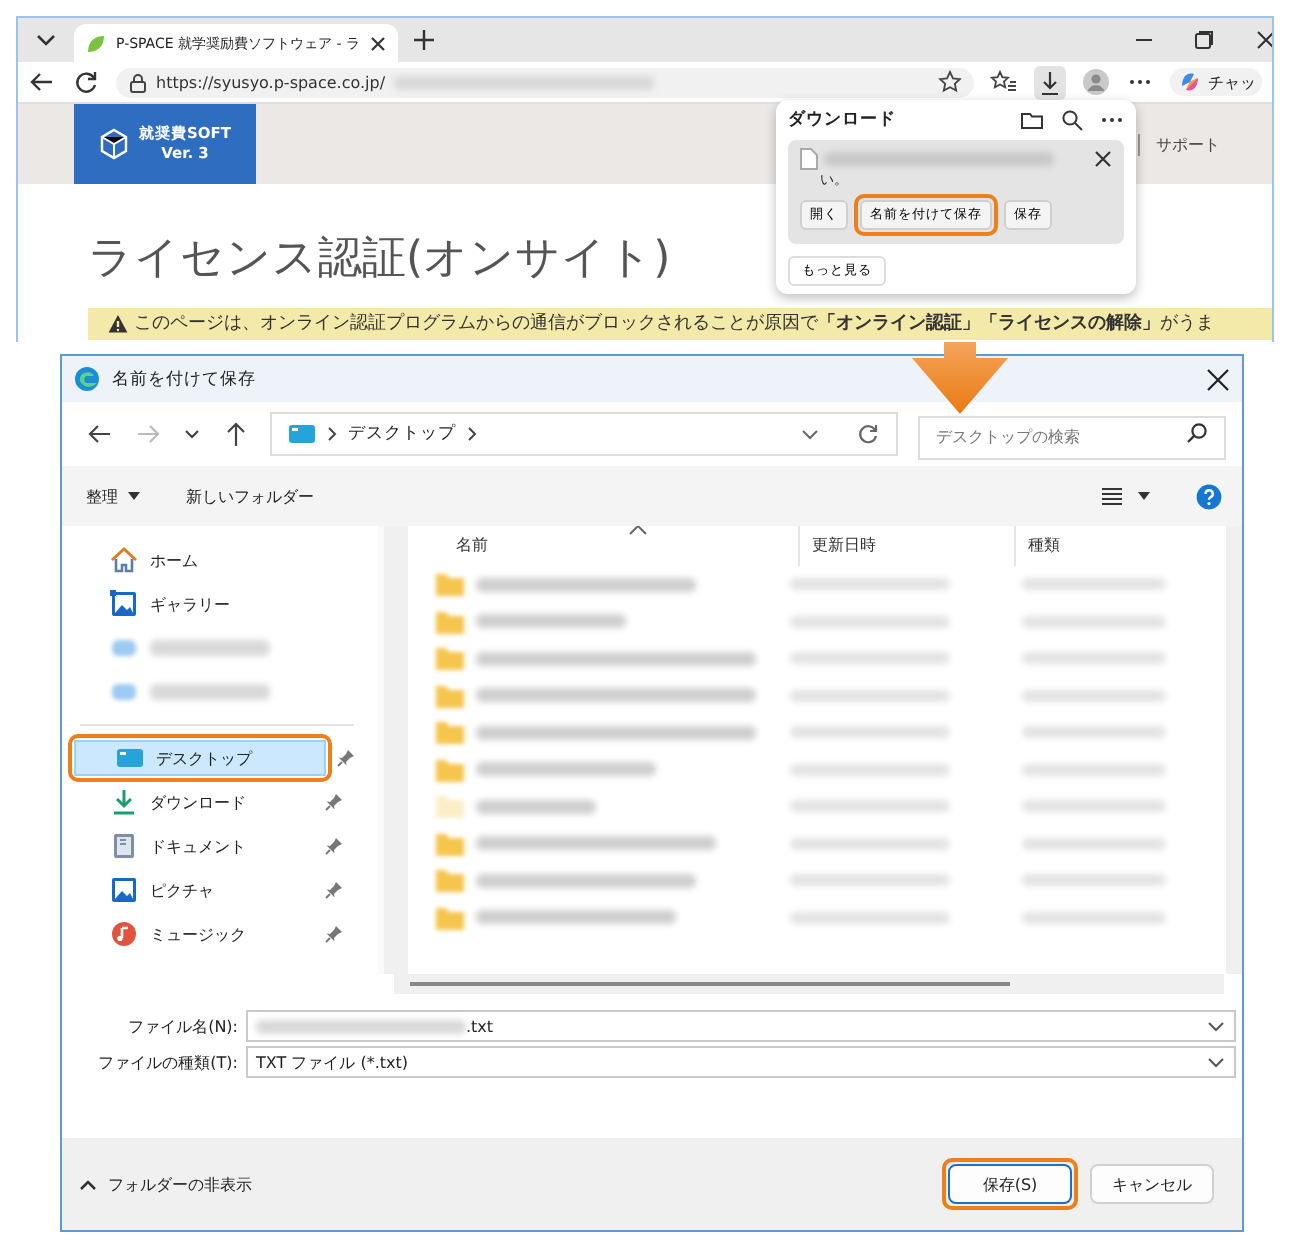  Describe the element at coordinates (271, 82) in the screenshot. I see `url-text: https://syusyo.p-space.co.jp/` at that location.